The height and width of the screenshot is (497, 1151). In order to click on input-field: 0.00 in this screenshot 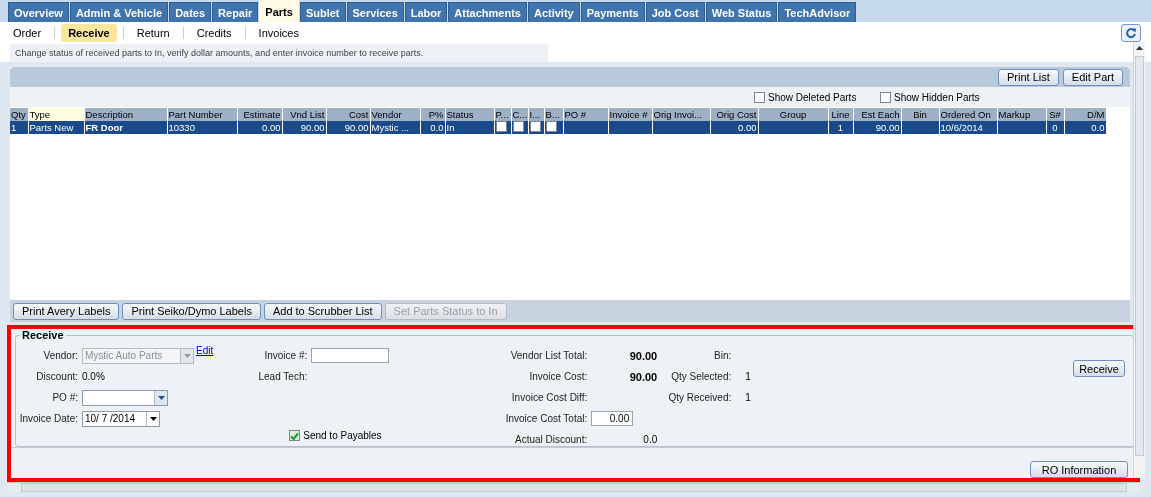, I will do `click(612, 418)`.